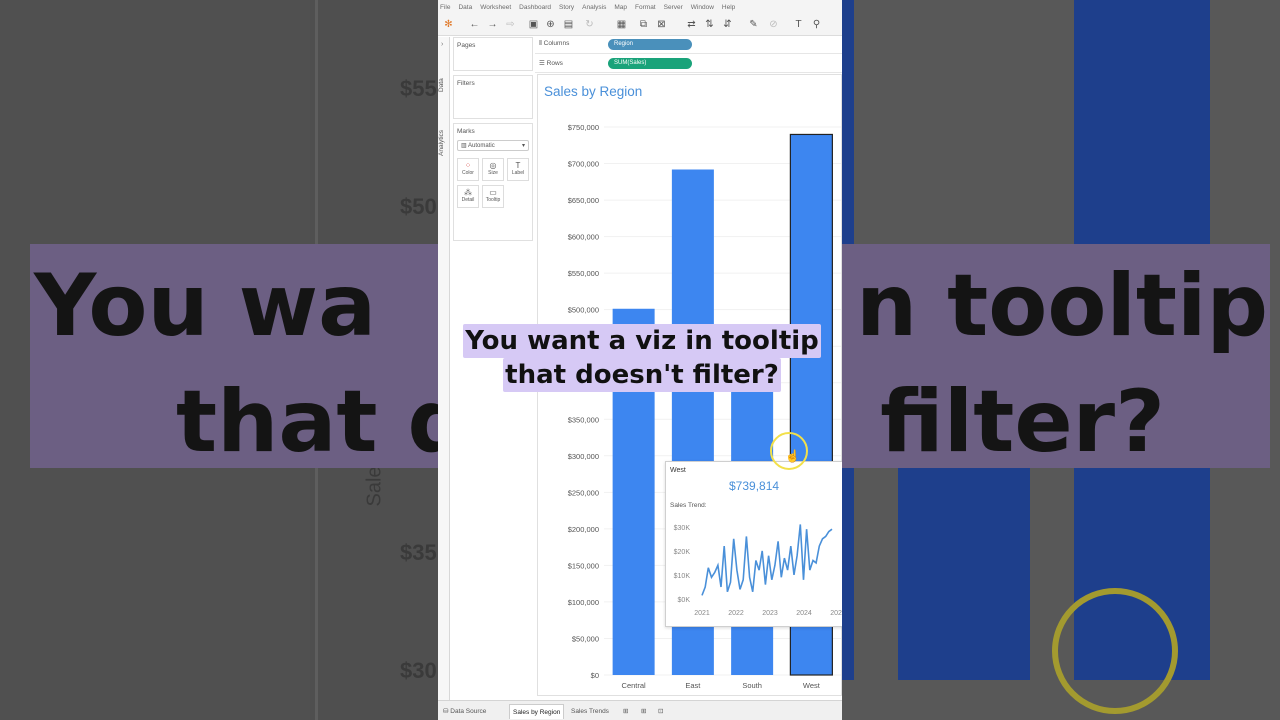 Image resolution: width=1280 pixels, height=720 pixels. I want to click on menu-story: Story, so click(566, 7).